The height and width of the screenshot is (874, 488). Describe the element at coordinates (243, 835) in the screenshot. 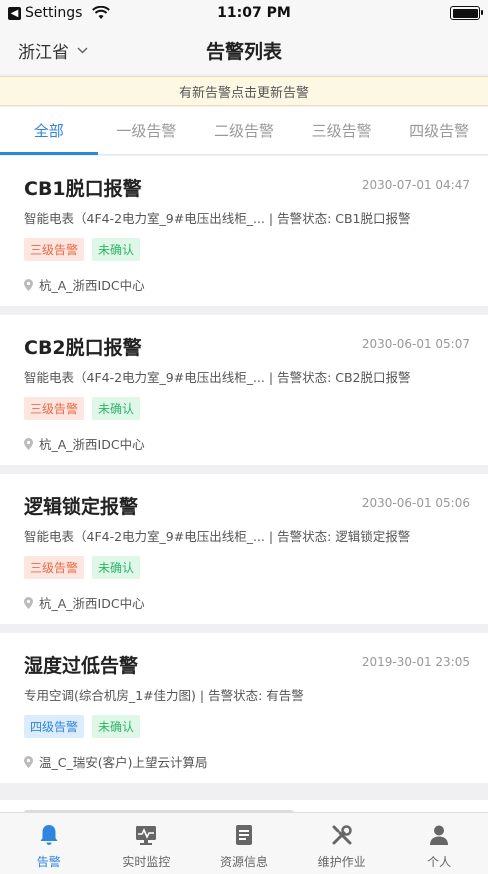

I see `document-icon` at that location.